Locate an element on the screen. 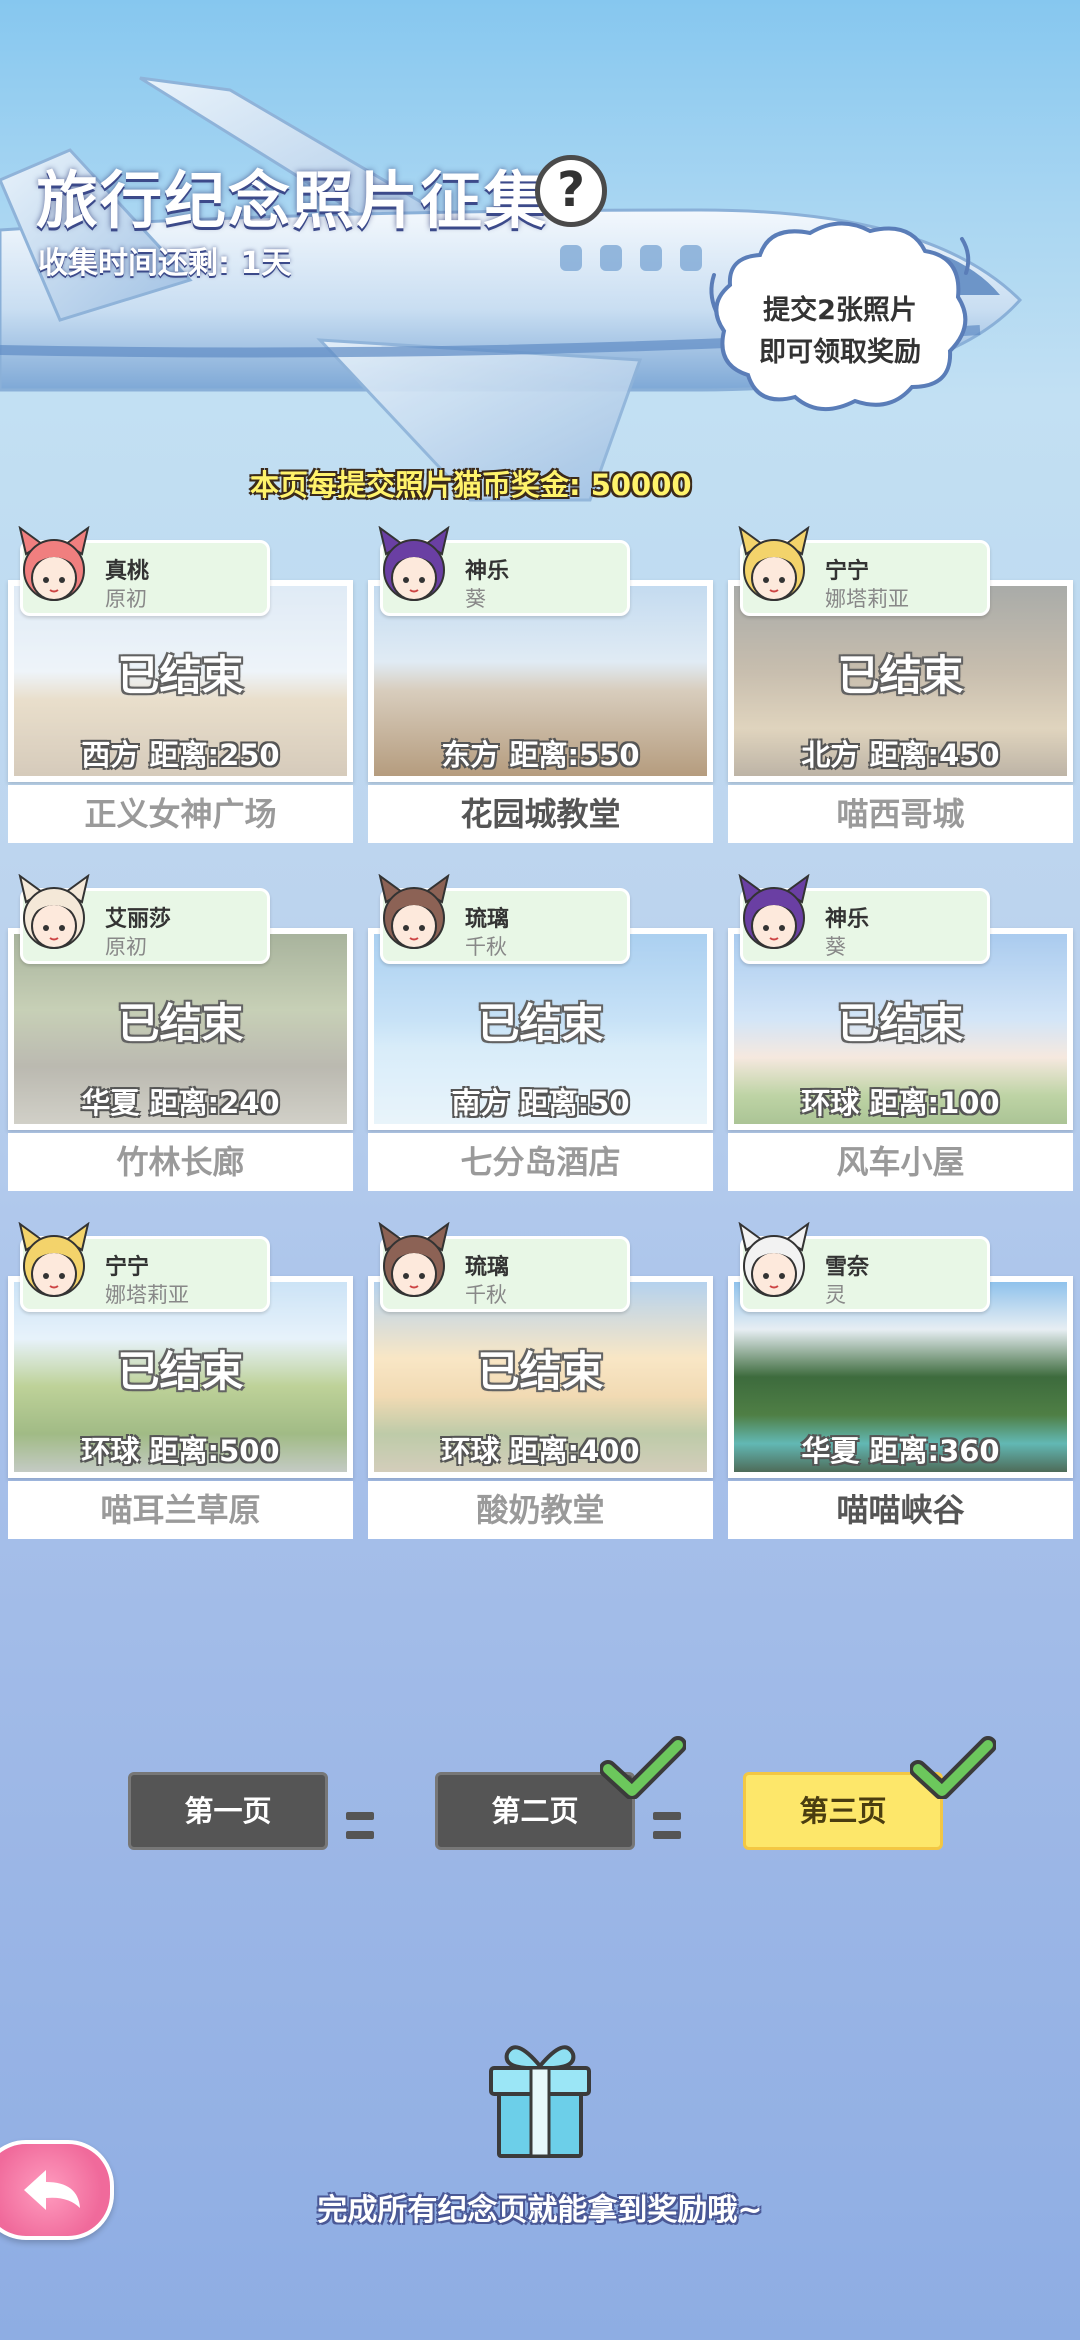 This screenshot has height=2340, width=1080. reward-hint: 提交2张照片 即可领取奖励 is located at coordinates (840, 332).